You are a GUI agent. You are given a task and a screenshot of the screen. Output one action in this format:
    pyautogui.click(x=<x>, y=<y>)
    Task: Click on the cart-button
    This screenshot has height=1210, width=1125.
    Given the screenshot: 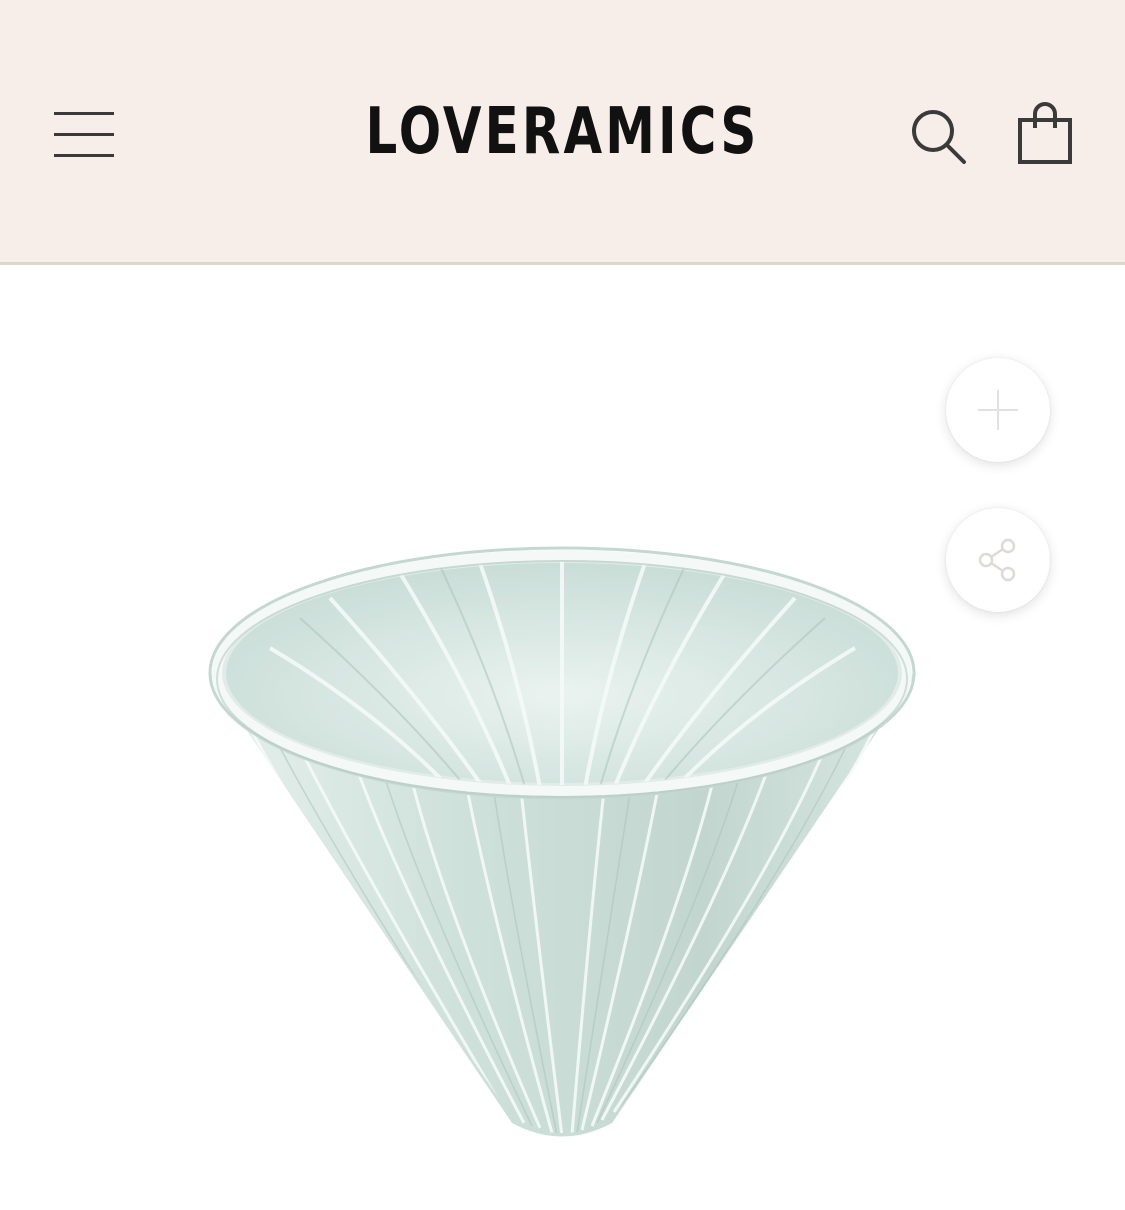 What is the action you would take?
    pyautogui.click(x=1045, y=133)
    